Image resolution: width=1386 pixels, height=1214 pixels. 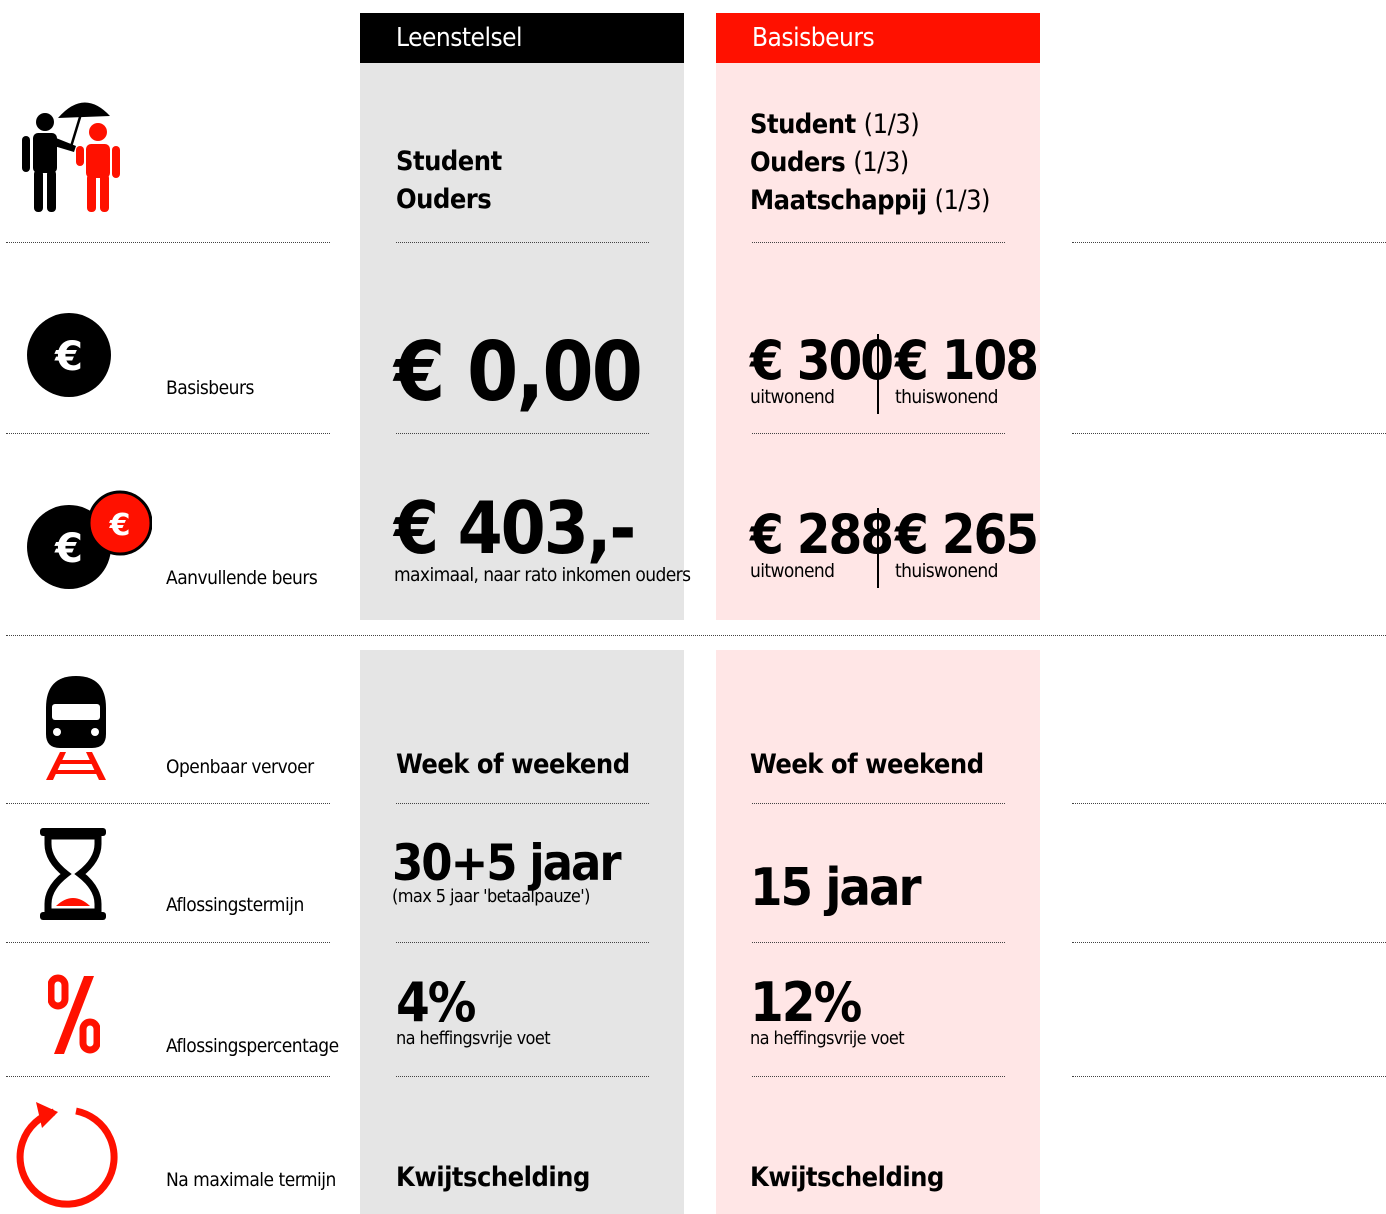 What do you see at coordinates (67, 1154) in the screenshot?
I see `refresh-circle-icon` at bounding box center [67, 1154].